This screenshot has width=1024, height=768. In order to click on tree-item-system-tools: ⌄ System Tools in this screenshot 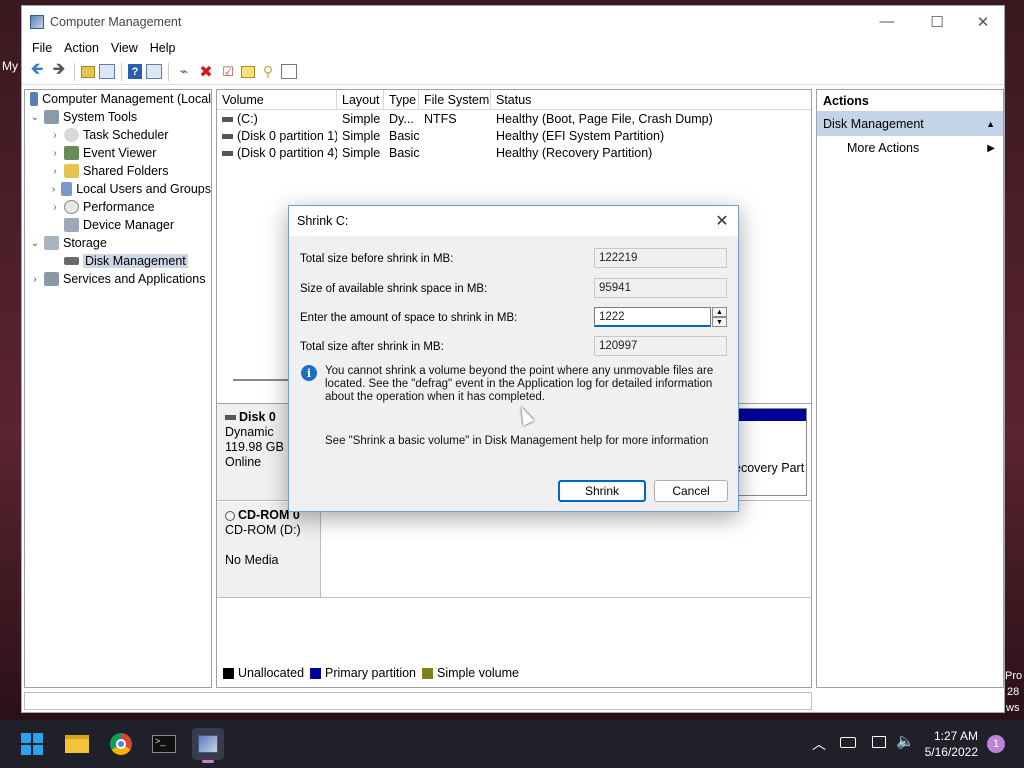, I will do `click(118, 117)`.